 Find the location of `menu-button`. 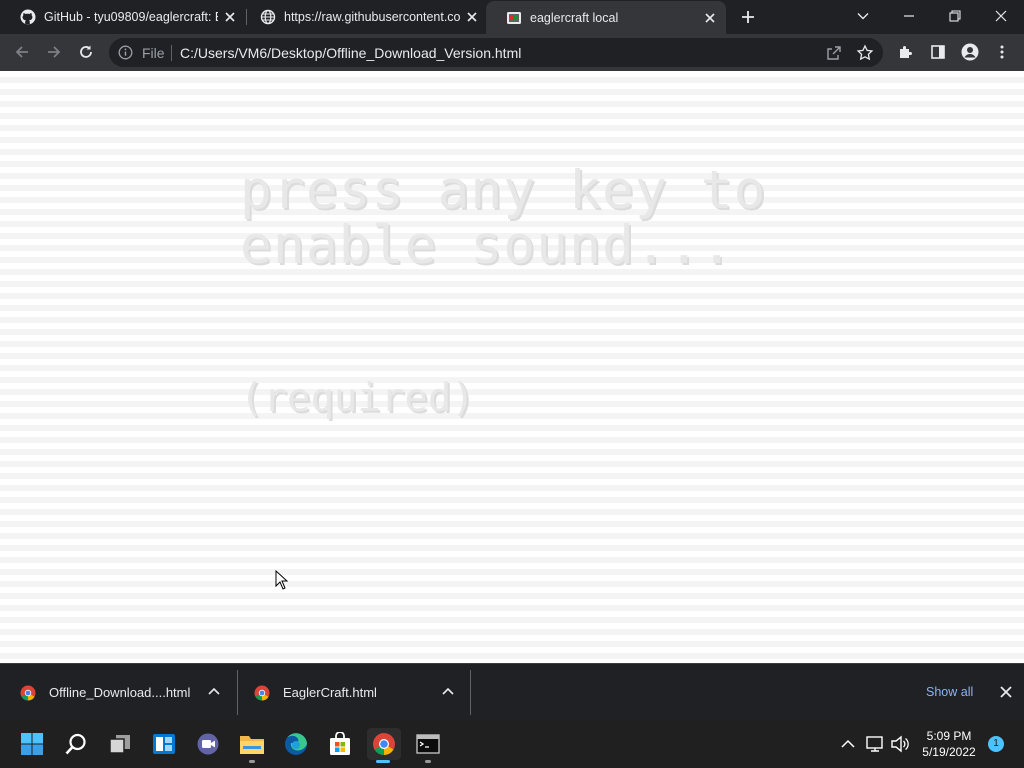

menu-button is located at coordinates (1002, 52).